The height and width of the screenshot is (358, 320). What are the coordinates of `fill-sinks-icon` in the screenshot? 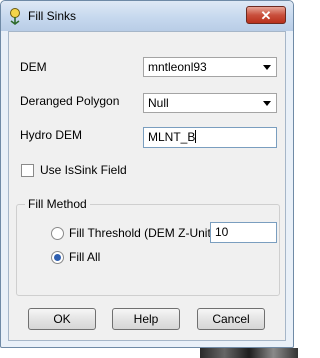 It's located at (15, 16).